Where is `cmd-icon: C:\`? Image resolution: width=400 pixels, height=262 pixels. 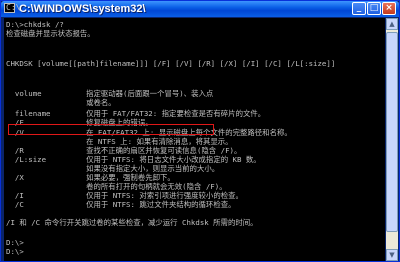 cmd-icon: C:\ is located at coordinates (12, 8).